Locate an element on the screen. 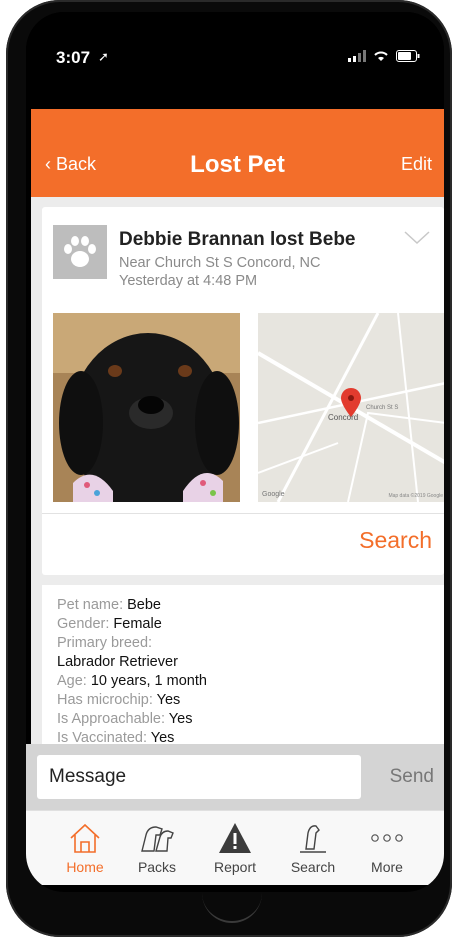  status-time: 3:07 is located at coordinates (73, 57).